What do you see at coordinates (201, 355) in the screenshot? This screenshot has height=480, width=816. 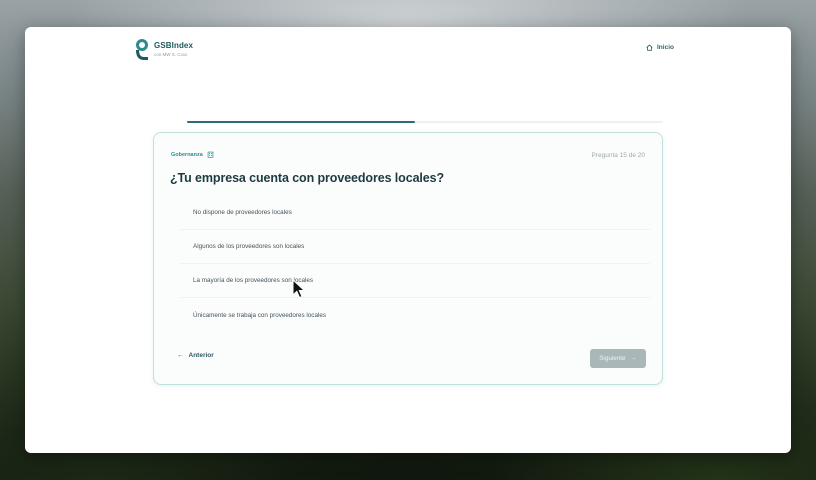 I see `previous-label: Anterior` at bounding box center [201, 355].